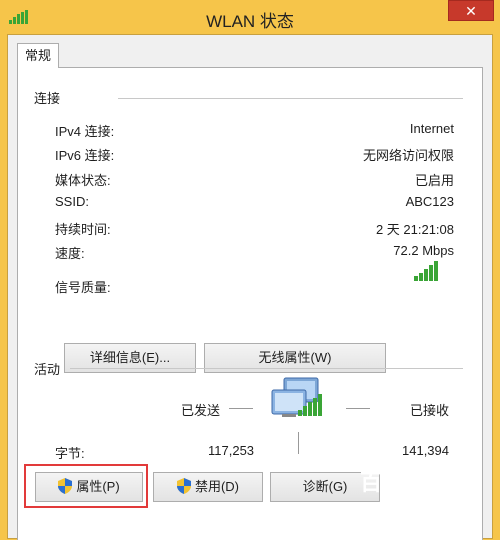  What do you see at coordinates (423, 250) in the screenshot?
I see `speed-value: 72.2 Mbps` at bounding box center [423, 250].